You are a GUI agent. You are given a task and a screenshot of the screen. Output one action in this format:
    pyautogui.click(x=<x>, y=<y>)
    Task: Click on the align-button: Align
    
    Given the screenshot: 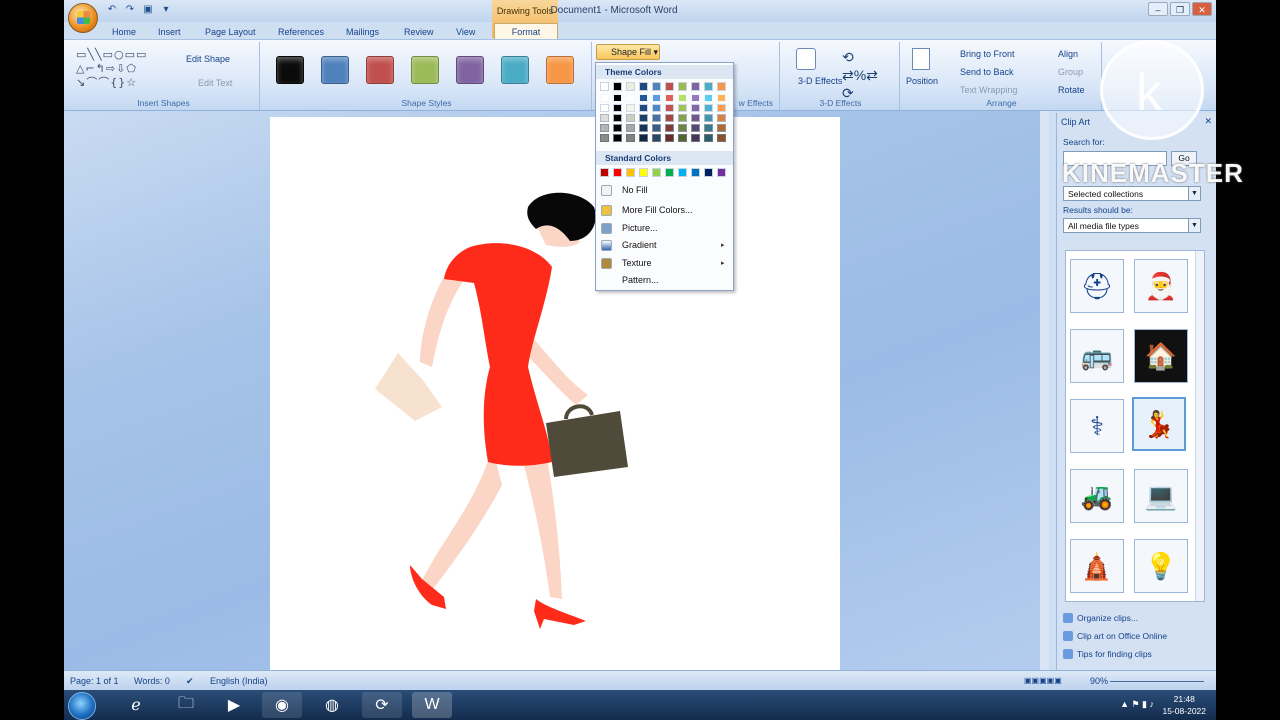 What is the action you would take?
    pyautogui.click(x=1068, y=54)
    